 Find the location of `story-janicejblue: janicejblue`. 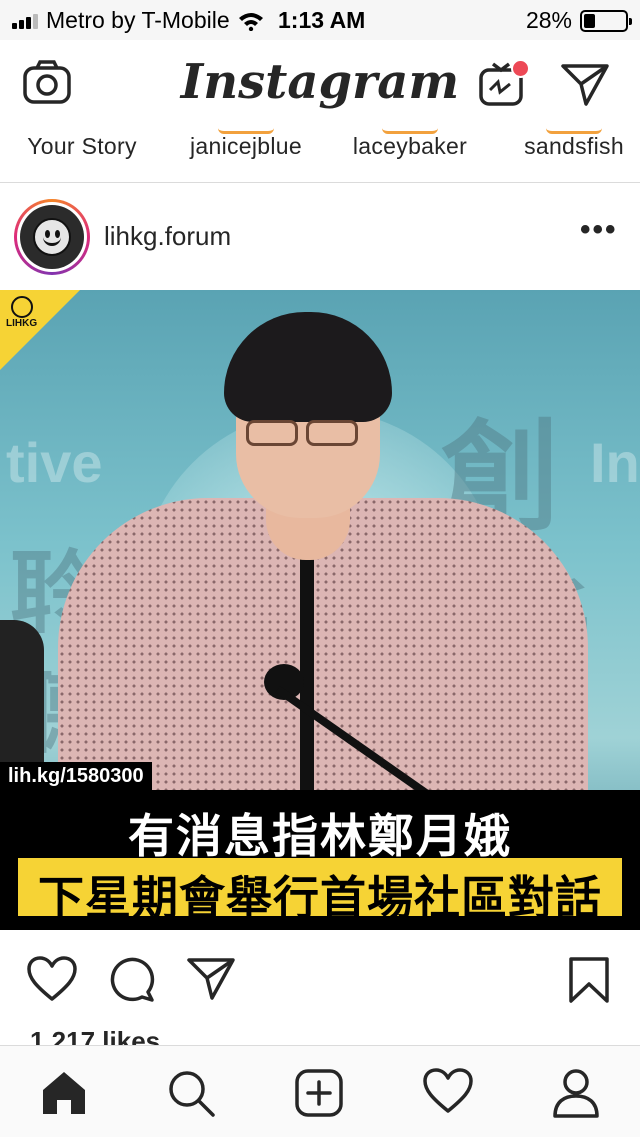

story-janicejblue: janicejblue is located at coordinates (246, 144).